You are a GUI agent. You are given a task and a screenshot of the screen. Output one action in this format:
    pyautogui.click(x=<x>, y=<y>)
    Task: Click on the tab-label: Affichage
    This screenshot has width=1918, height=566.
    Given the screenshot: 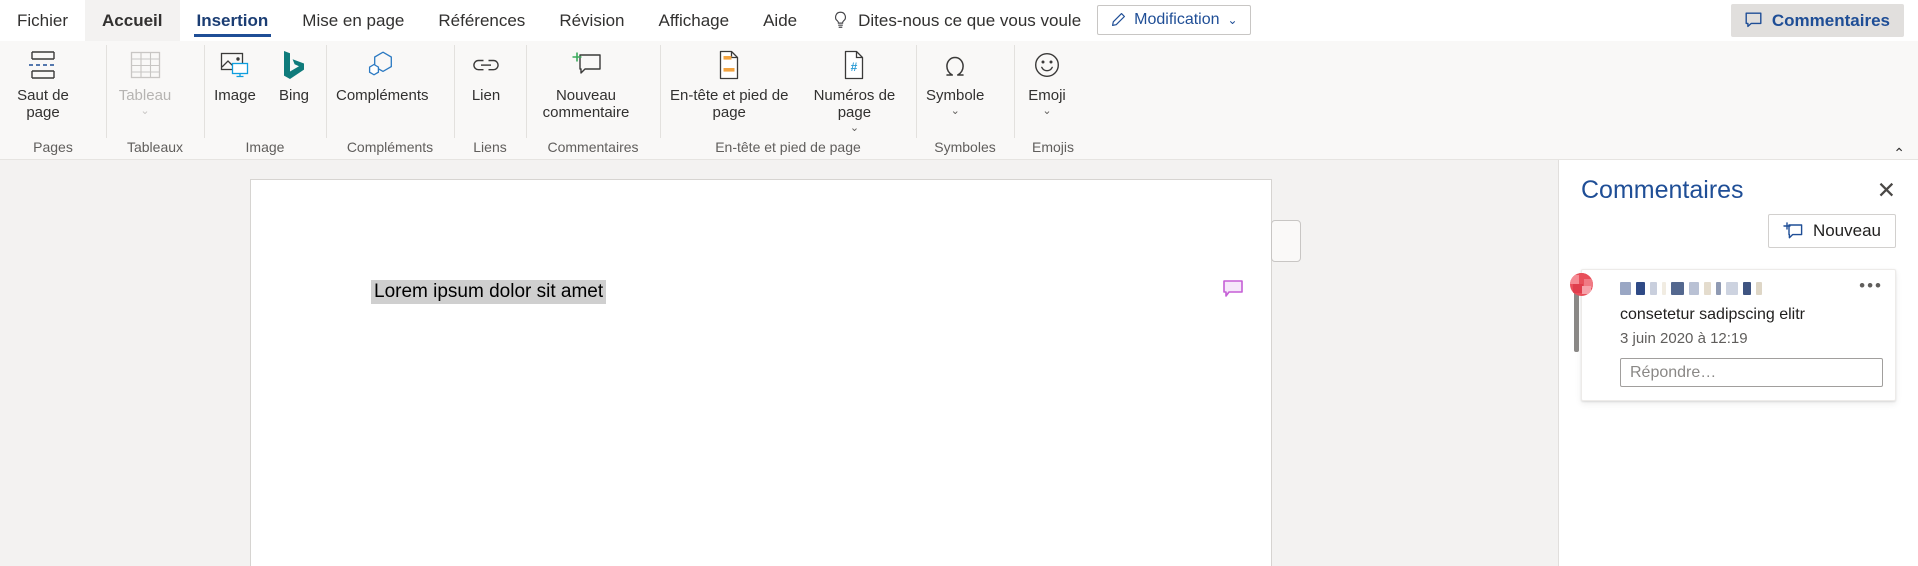 What is the action you would take?
    pyautogui.click(x=694, y=20)
    